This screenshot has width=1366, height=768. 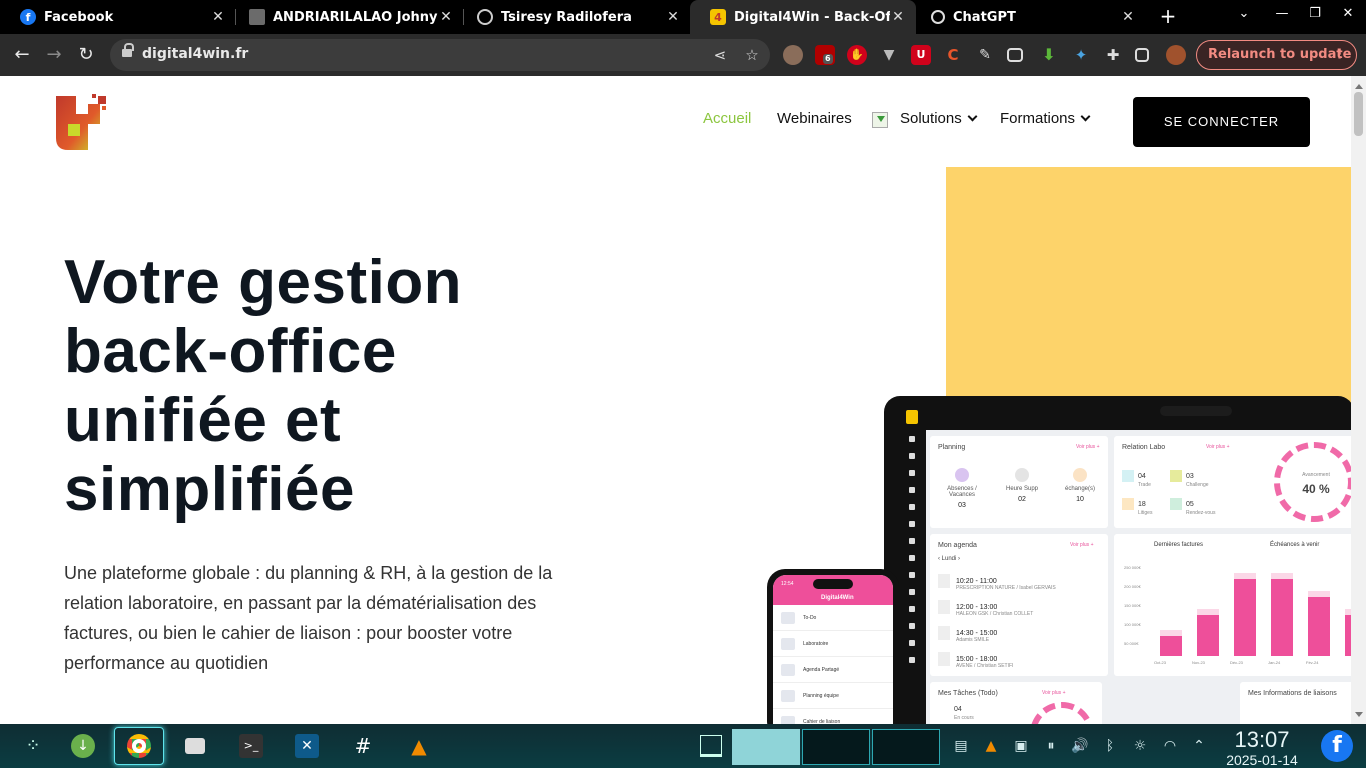 What do you see at coordinates (1192, 507) in the screenshot?
I see `labo-item: 05 Rendez-vous` at bounding box center [1192, 507].